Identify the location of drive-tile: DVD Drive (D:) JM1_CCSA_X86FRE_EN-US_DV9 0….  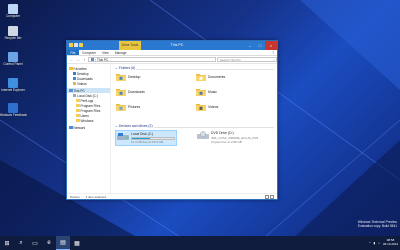
(227, 137).